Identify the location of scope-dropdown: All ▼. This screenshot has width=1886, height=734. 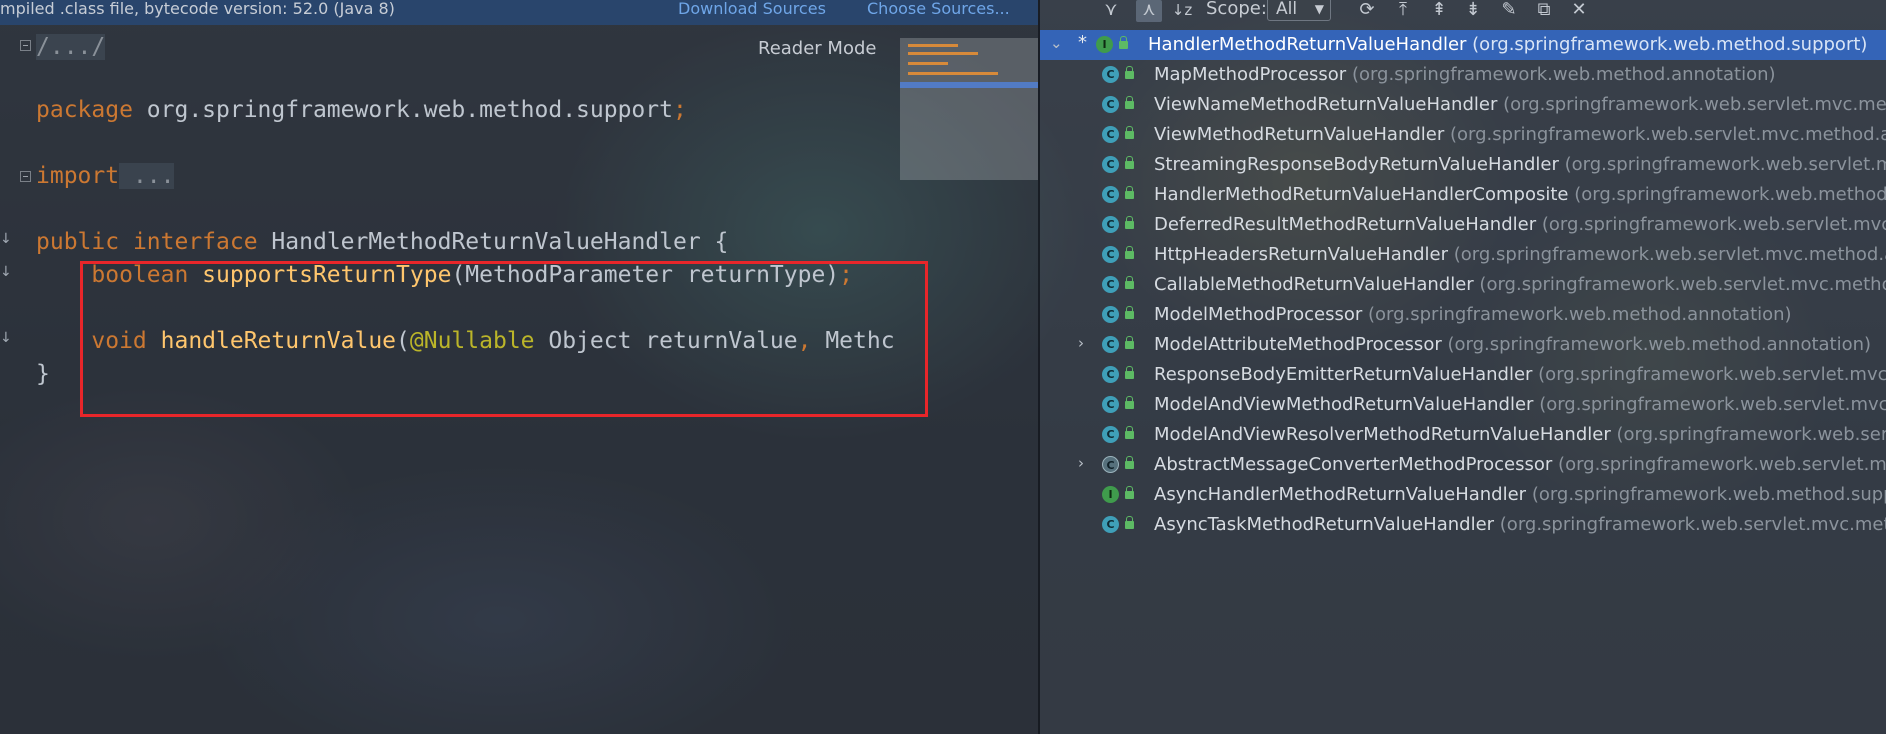
(1299, 10).